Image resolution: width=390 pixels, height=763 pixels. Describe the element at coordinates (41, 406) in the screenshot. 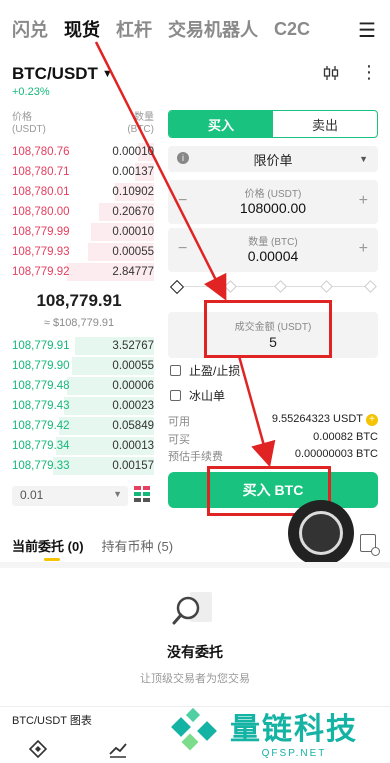

I see `bid-price: 108,779.43` at that location.